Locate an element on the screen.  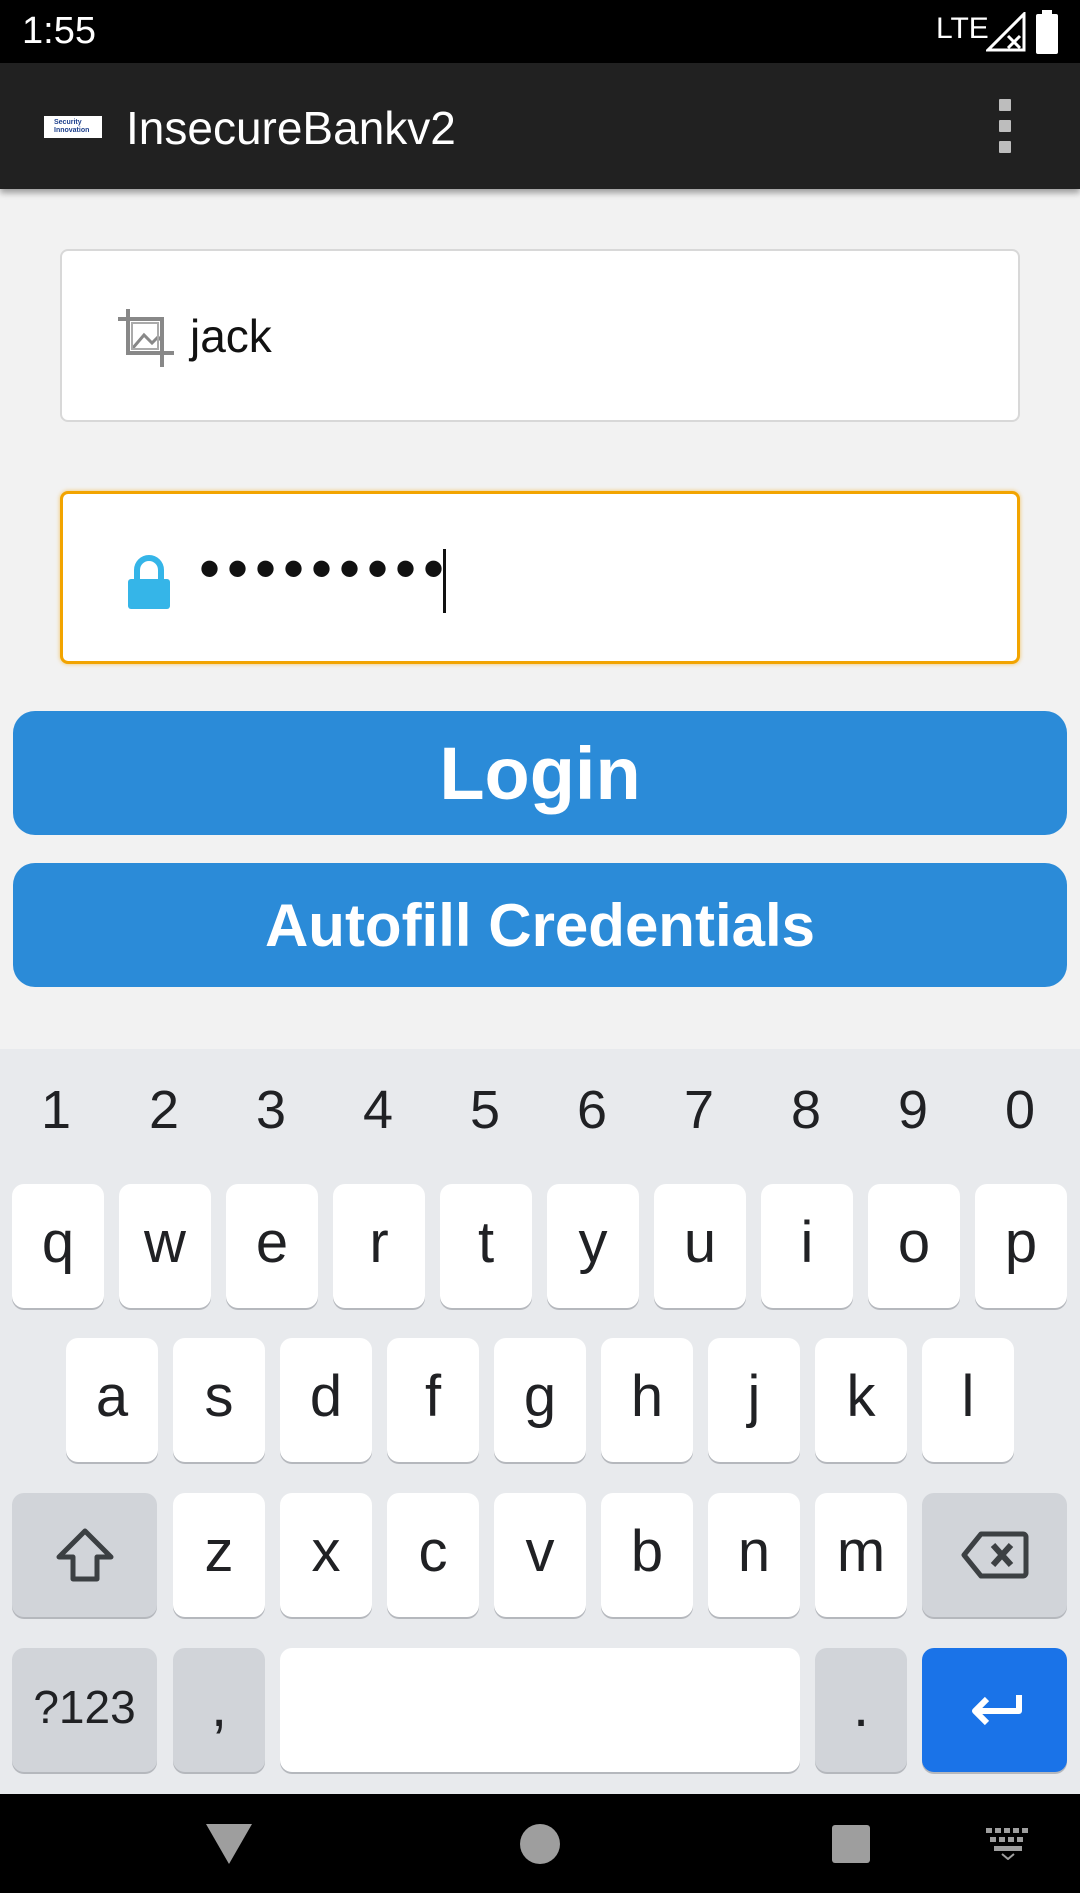
key-o: o is located at coordinates (914, 1246).